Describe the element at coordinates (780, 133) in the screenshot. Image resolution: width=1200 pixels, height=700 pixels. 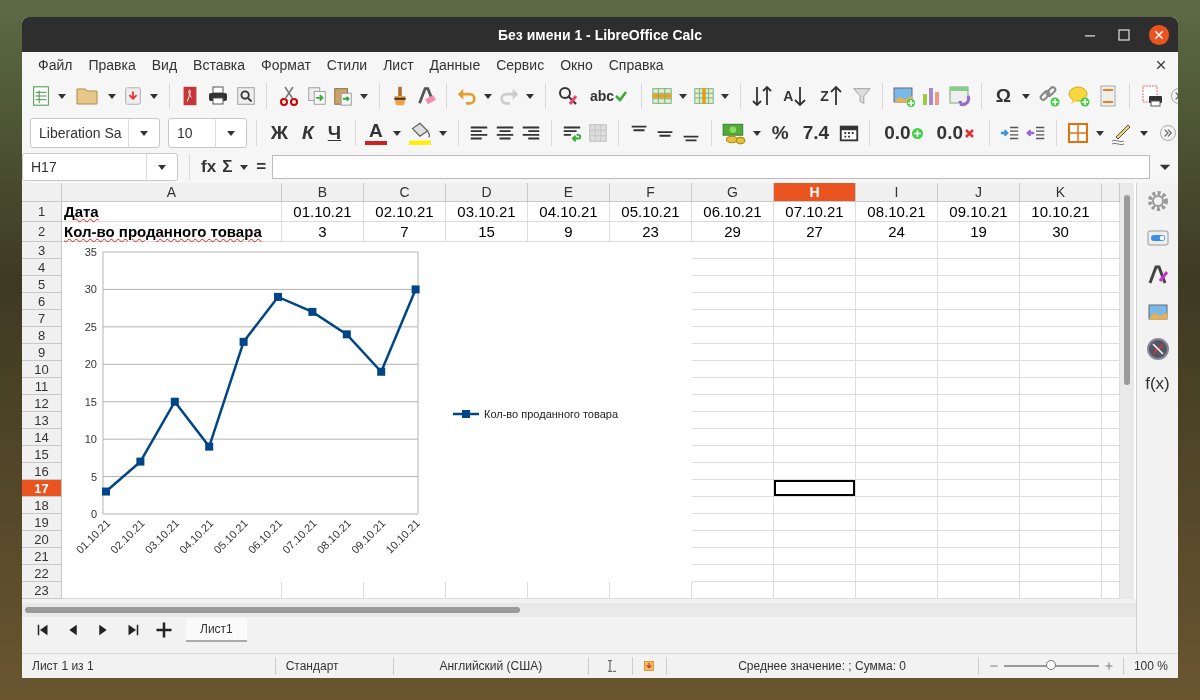
I see `percent-button: %` at that location.